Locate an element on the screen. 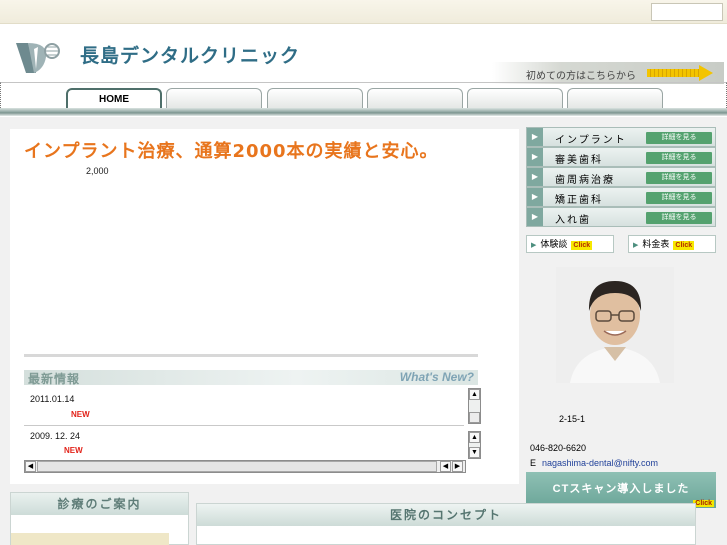  news-scrollbar-1: ▲ is located at coordinates (474, 406).